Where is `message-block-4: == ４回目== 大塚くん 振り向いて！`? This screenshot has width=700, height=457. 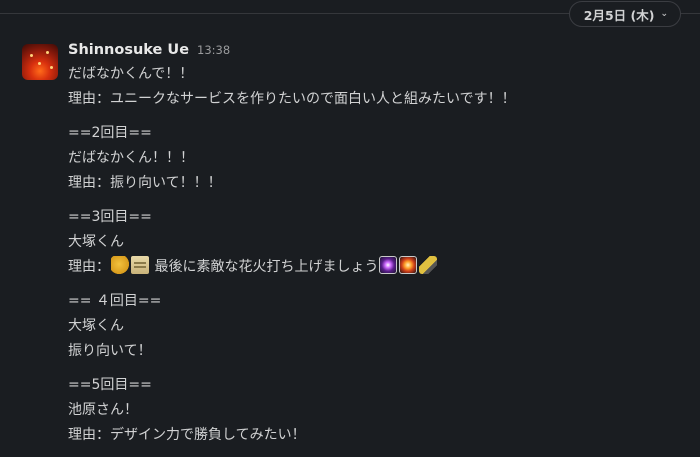 message-block-4: == ４回目== 大塚くん 振り向いて！ is located at coordinates (379, 326).